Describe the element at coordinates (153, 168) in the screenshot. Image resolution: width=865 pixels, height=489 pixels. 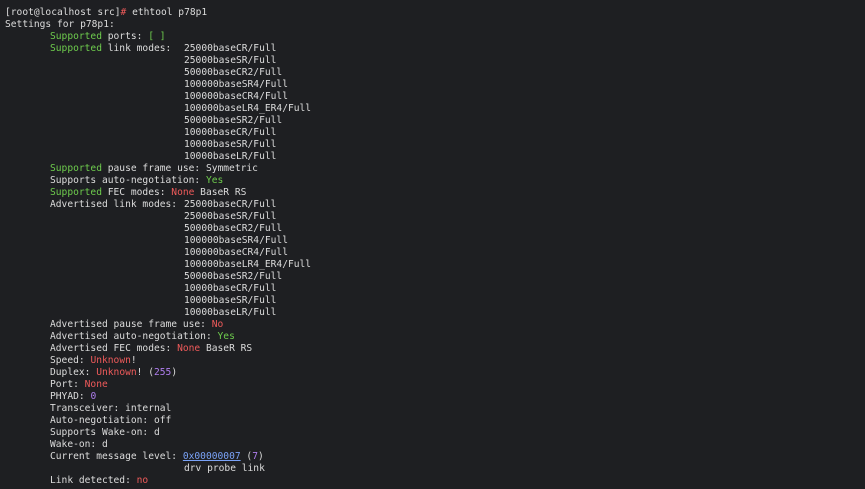
I see `supported-pause-label: pause frame use:` at that location.